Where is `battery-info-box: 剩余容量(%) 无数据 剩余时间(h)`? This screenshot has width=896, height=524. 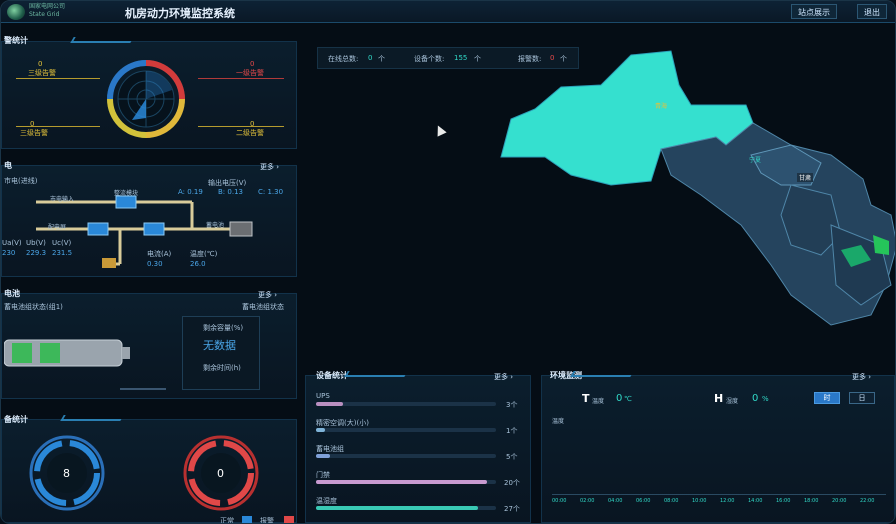 battery-info-box: 剩余容量(%) 无数据 剩余时间(h) is located at coordinates (221, 353).